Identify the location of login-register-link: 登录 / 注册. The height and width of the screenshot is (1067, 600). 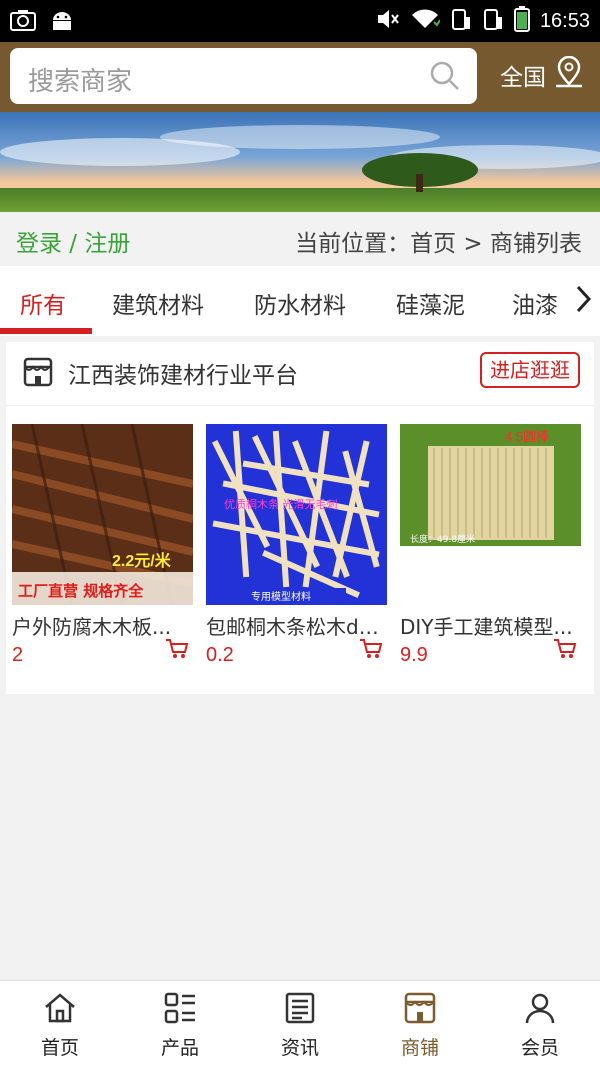
(73, 241).